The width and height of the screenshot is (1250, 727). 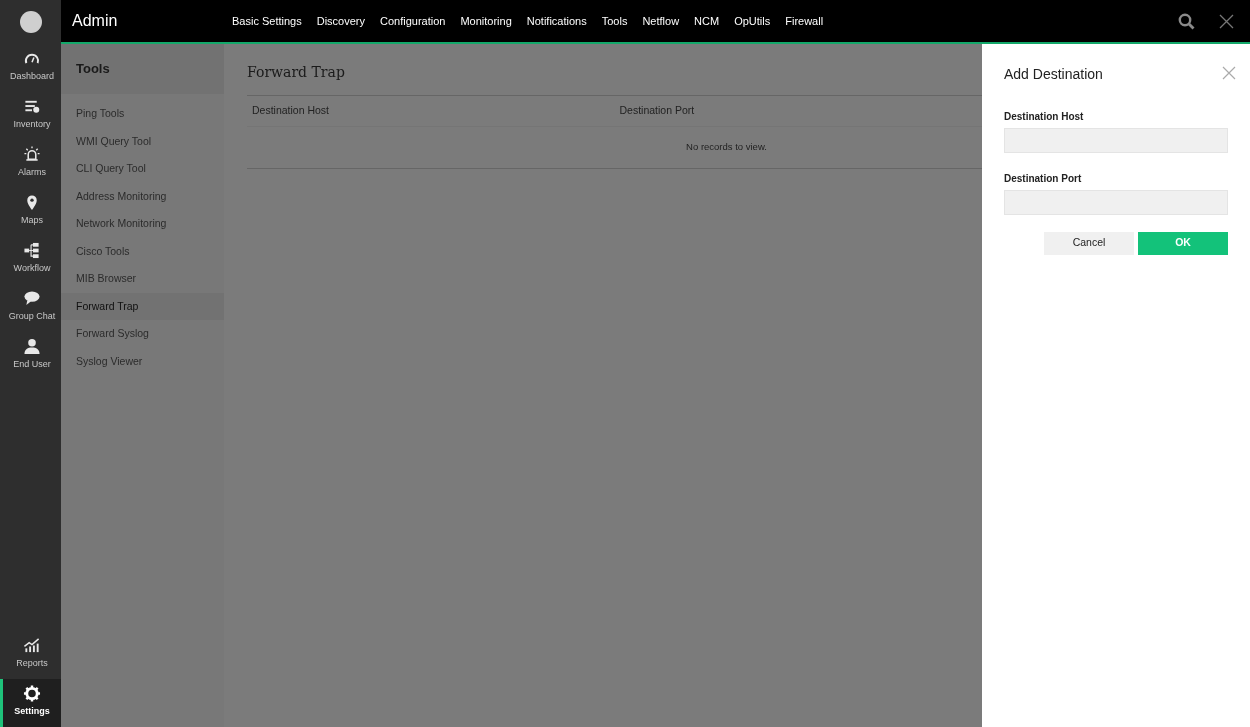 I want to click on nav-link: Tools, so click(x=614, y=21).